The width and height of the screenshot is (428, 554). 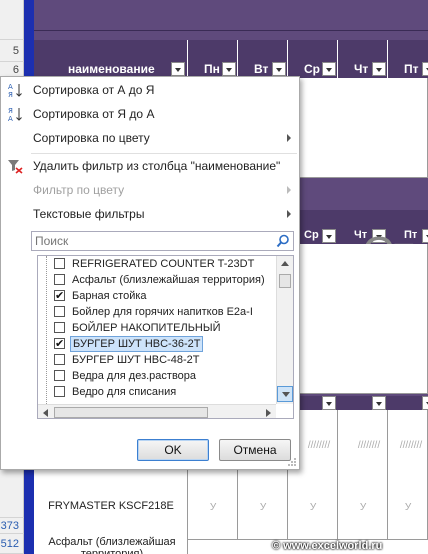 I want to click on column-header-thu: Чт, so click(x=361, y=69).